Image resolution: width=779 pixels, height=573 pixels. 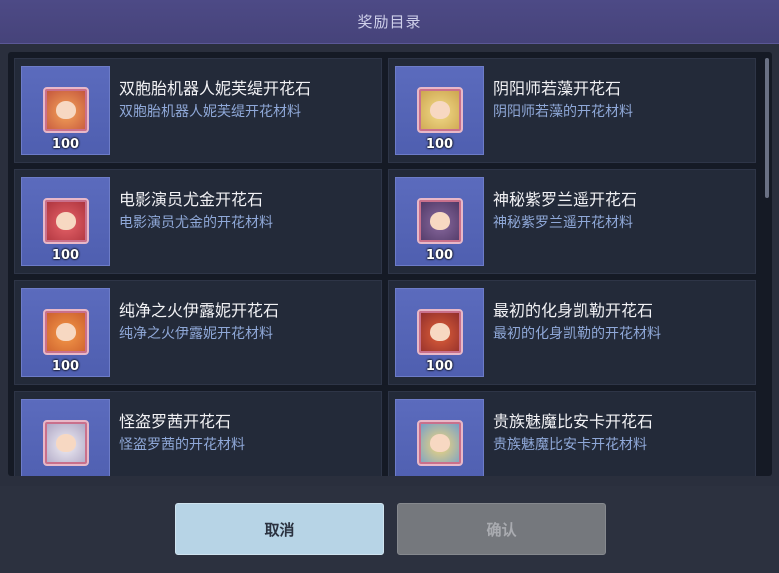 What do you see at coordinates (557, 88) in the screenshot?
I see `reward-name: 阴阳师若藻开花石` at bounding box center [557, 88].